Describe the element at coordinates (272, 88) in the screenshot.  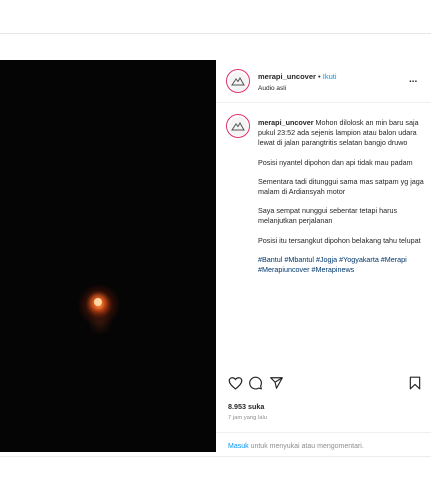
I see `audio-link: Audio asli` at that location.